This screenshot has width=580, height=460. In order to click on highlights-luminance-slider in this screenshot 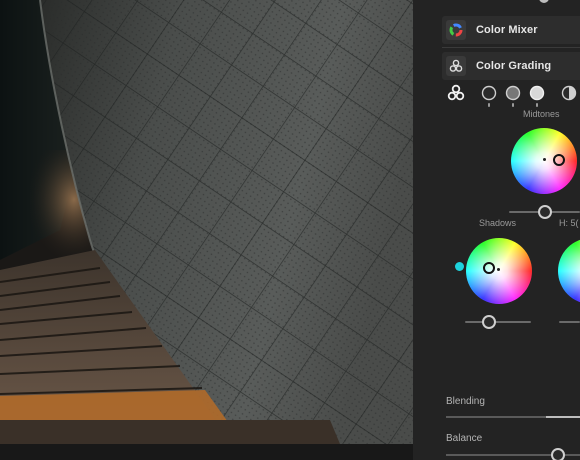, I will do `click(569, 322)`.